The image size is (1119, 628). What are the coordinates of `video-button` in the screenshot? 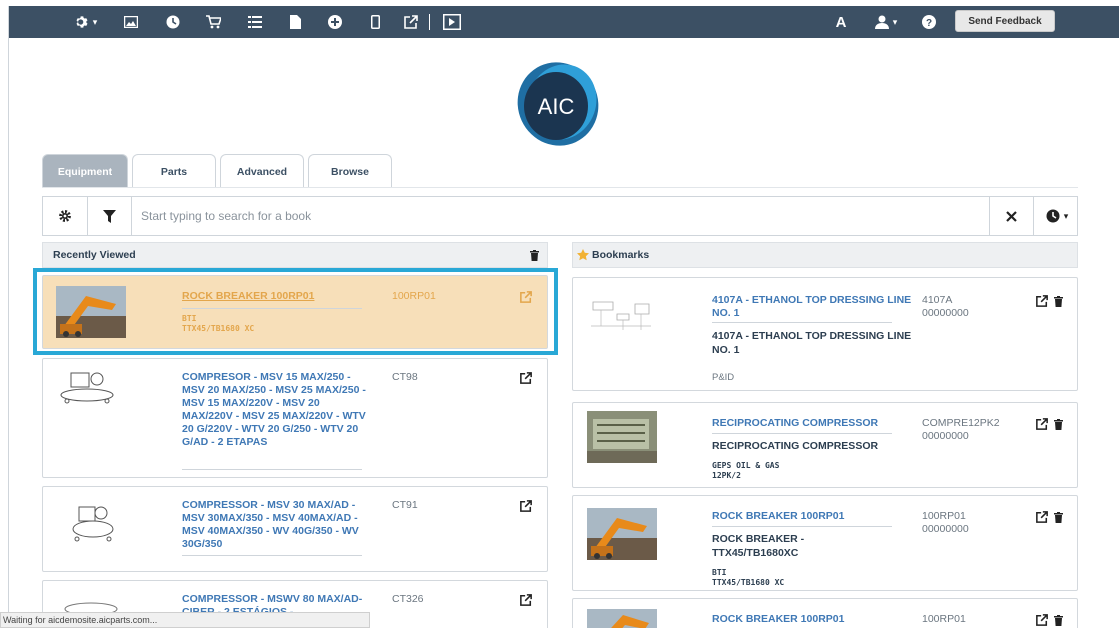 It's located at (452, 22).